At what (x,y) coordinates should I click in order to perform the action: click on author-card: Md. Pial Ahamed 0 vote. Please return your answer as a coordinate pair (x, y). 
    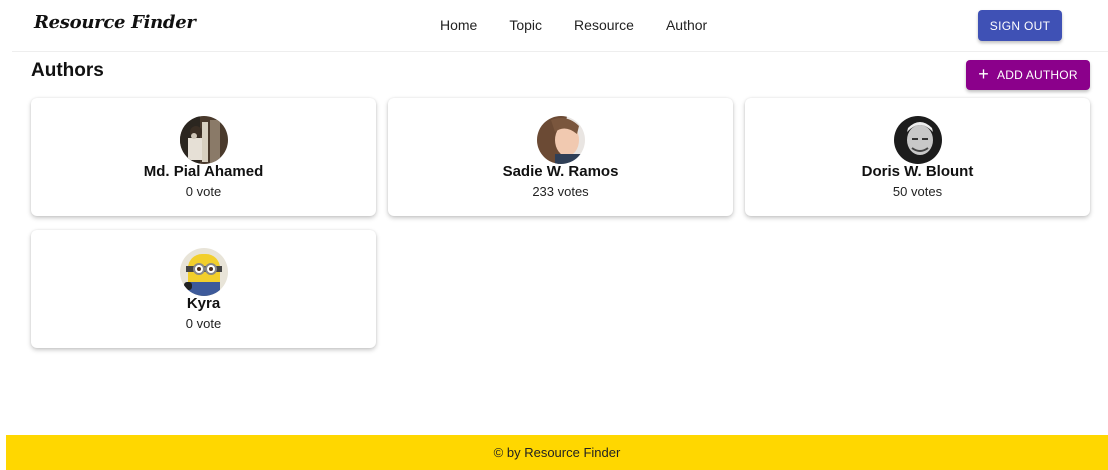
    Looking at the image, I should click on (203, 157).